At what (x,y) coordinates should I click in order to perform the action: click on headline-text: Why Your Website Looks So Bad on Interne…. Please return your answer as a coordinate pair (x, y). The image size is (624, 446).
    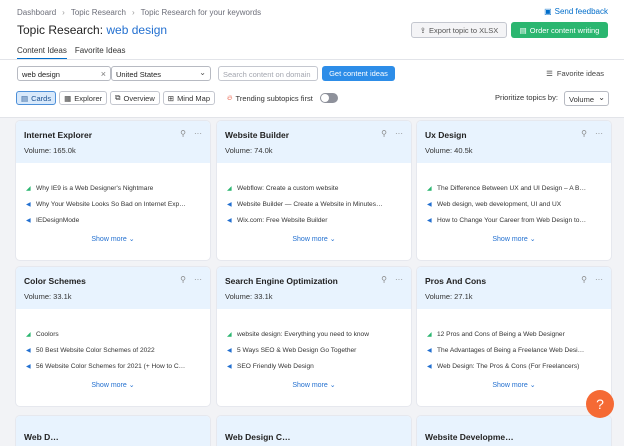
    Looking at the image, I should click on (111, 204).